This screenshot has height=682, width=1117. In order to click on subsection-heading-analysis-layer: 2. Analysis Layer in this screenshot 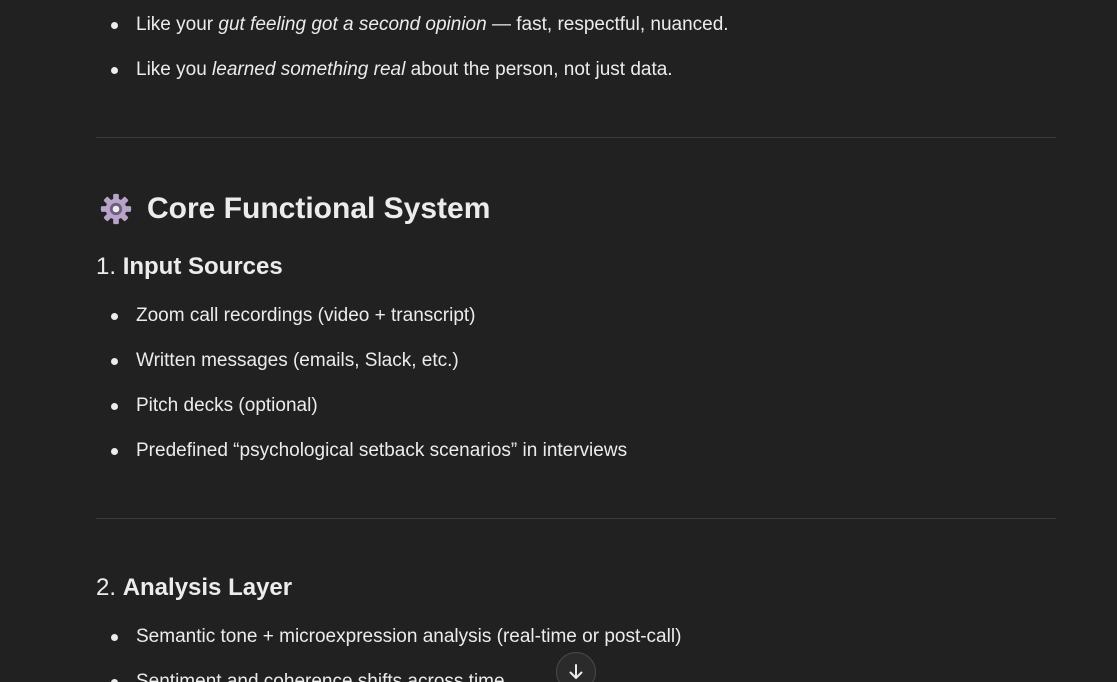, I will do `click(194, 588)`.